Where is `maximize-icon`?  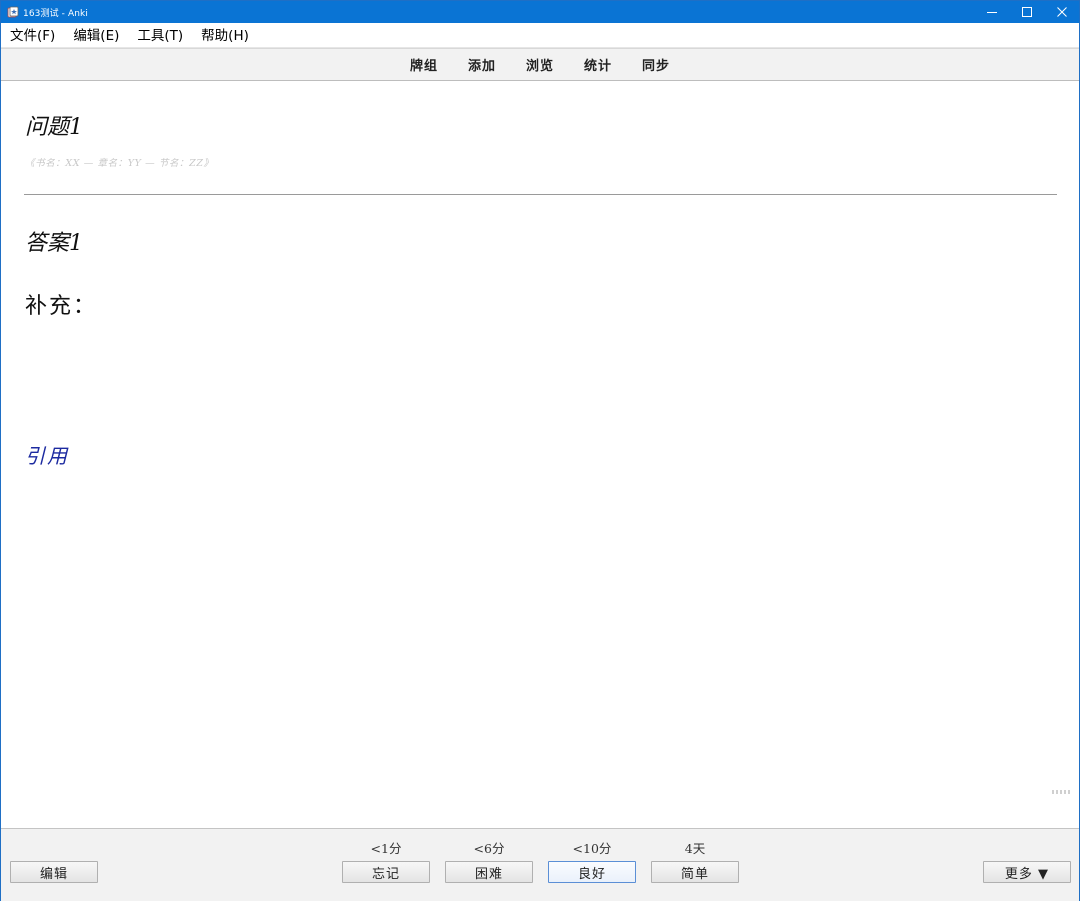
maximize-icon is located at coordinates (1026, 12).